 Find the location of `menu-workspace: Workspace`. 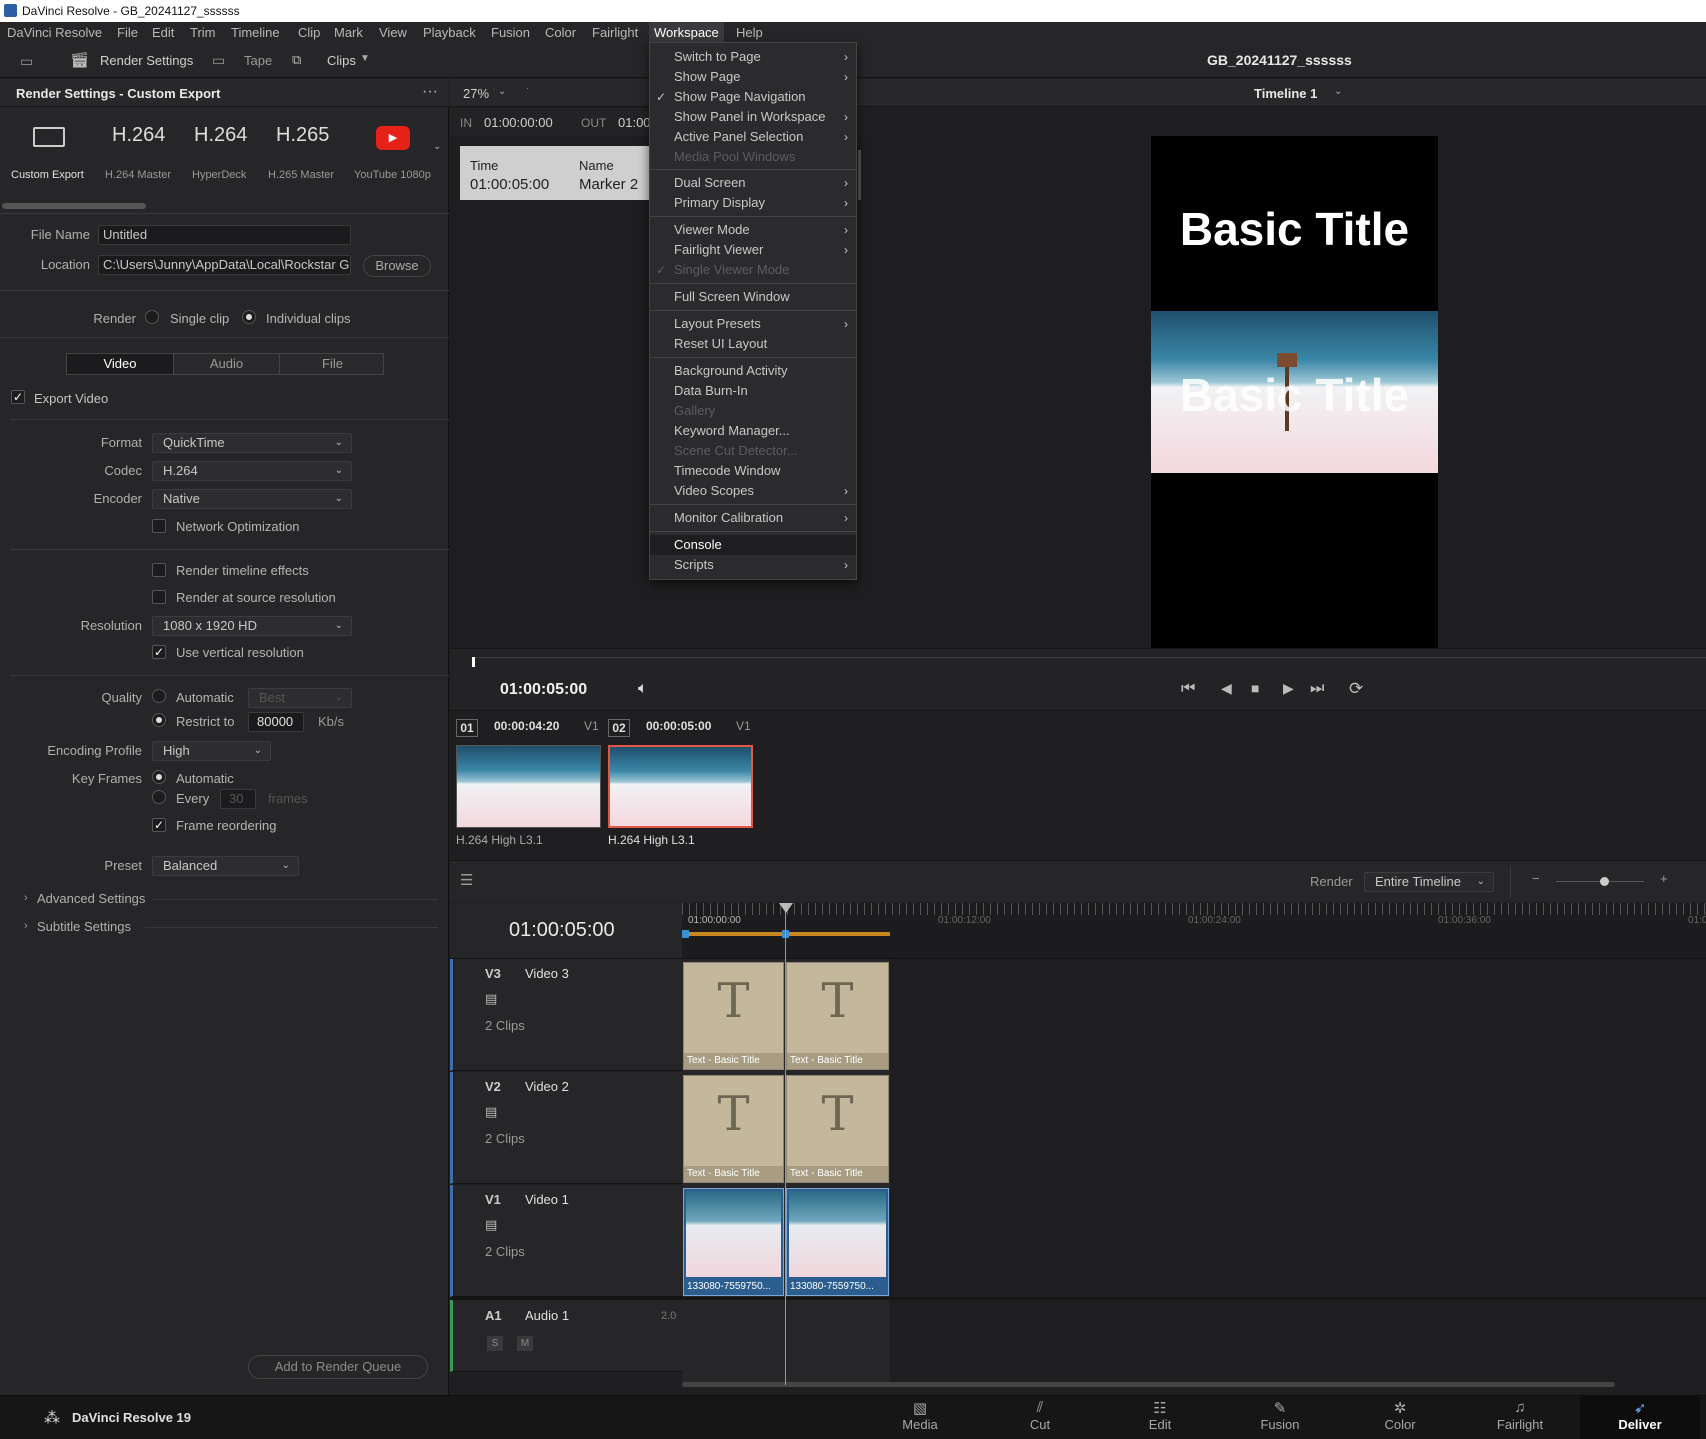

menu-workspace: Workspace is located at coordinates (686, 33).